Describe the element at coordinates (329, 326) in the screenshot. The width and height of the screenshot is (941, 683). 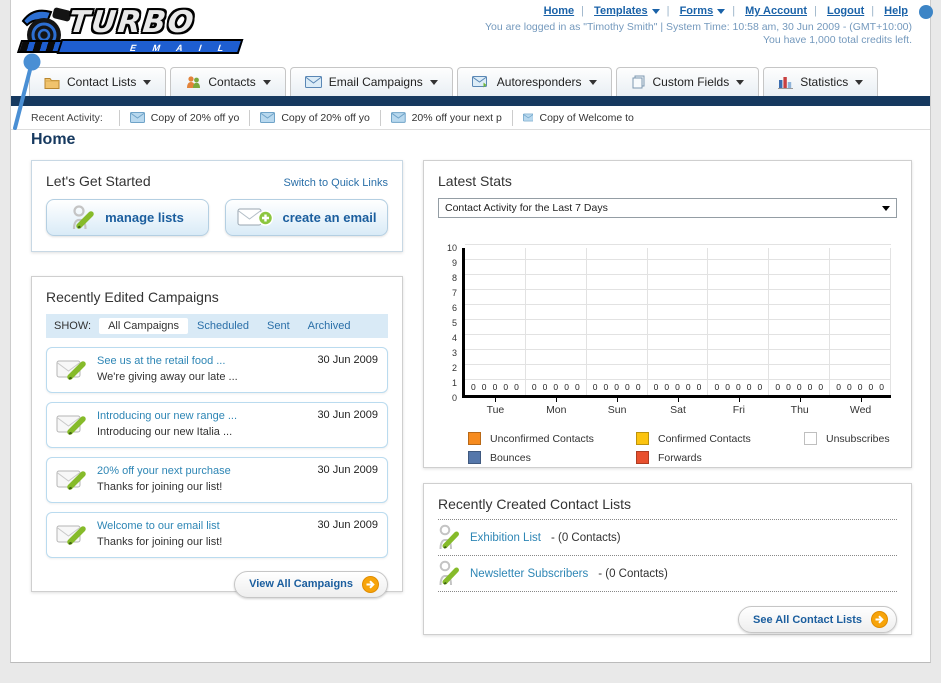
I see `filter-archived: Archived` at that location.